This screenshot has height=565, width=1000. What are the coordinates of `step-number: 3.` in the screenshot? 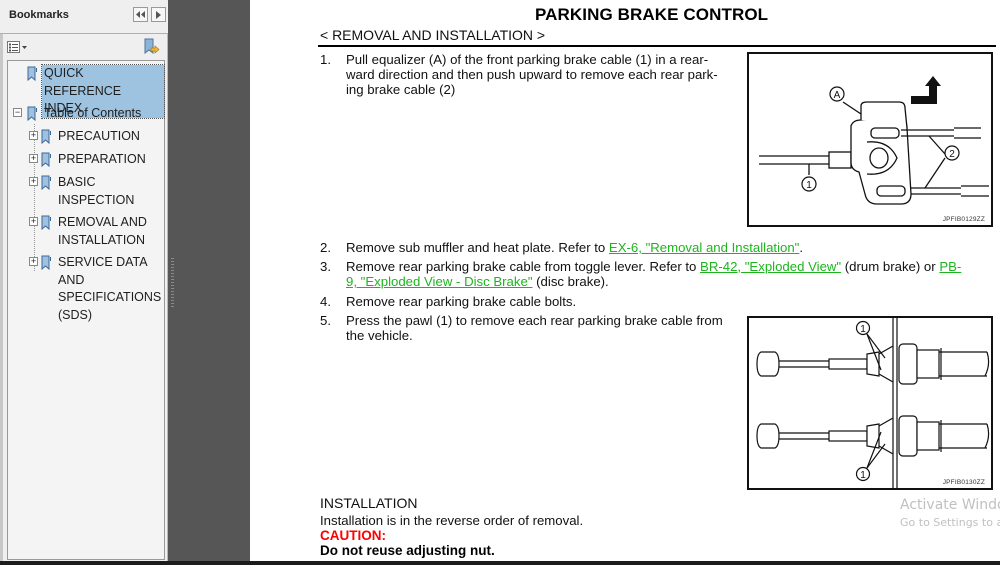 It's located at (325, 266).